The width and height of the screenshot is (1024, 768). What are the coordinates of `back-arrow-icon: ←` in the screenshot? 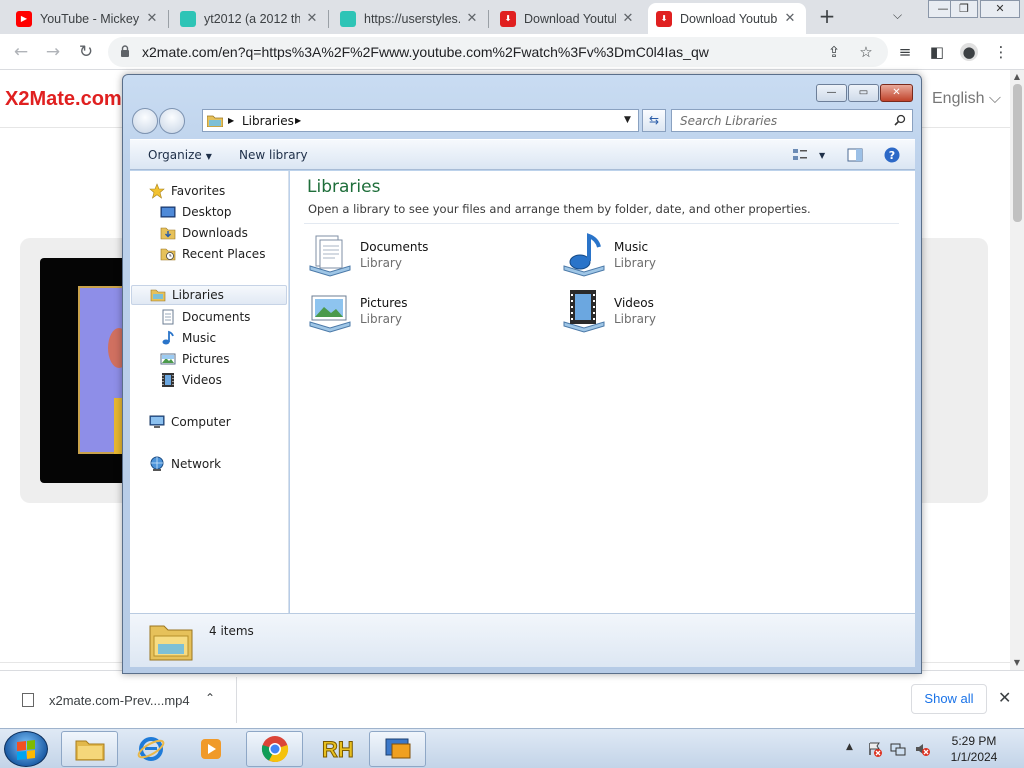 It's located at (21, 52).